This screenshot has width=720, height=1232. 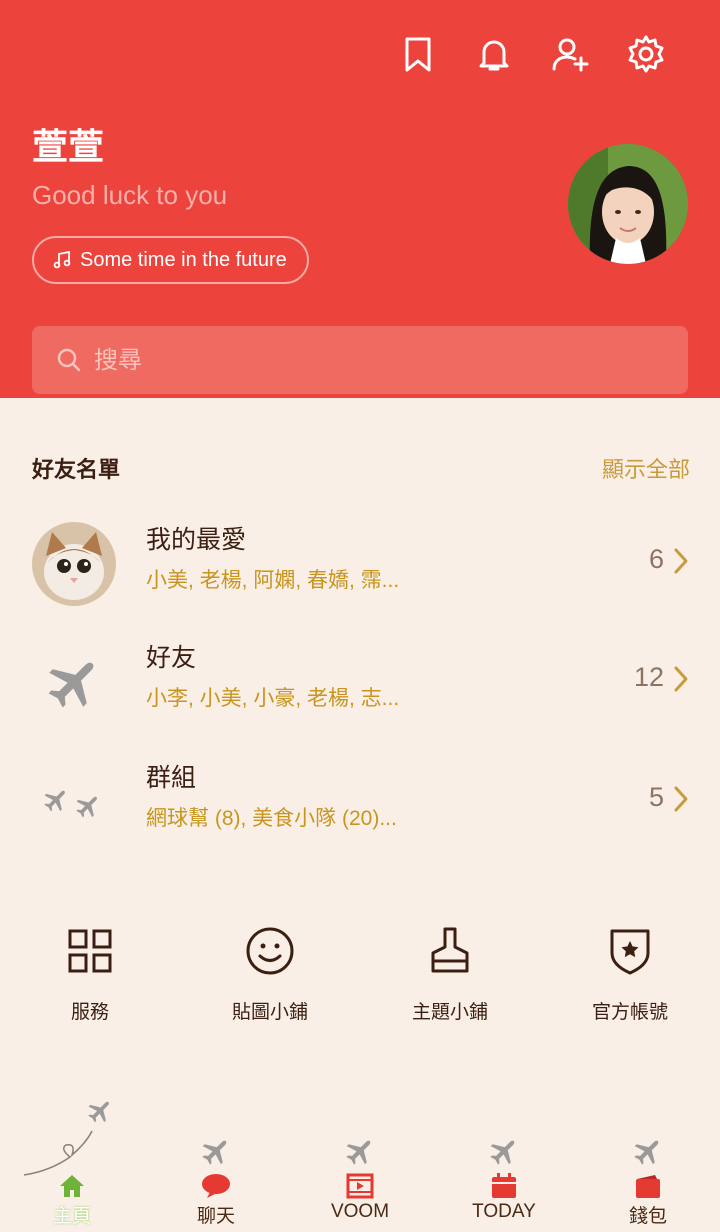 What do you see at coordinates (90, 951) in the screenshot?
I see `grid-icon` at bounding box center [90, 951].